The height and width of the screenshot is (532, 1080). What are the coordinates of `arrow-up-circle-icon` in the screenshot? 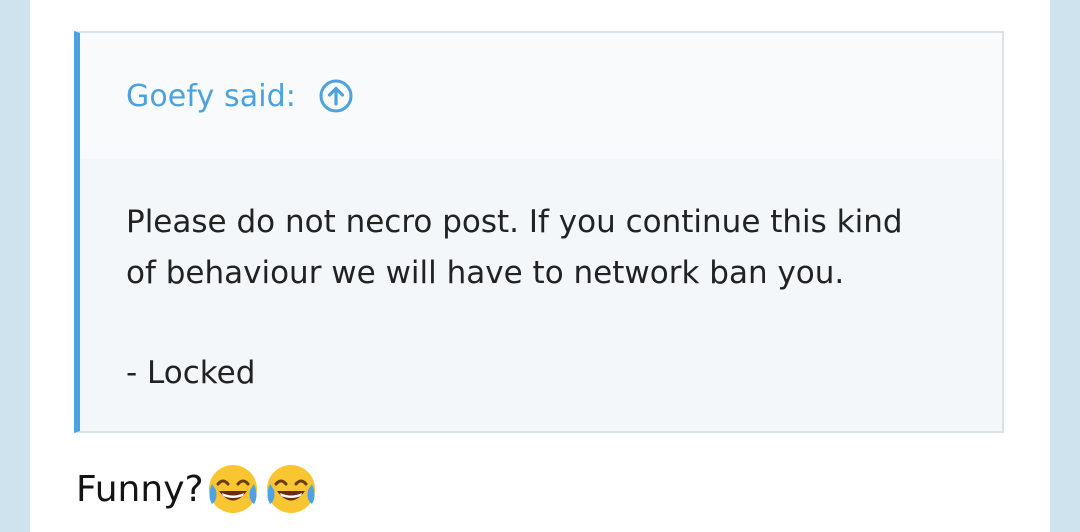 It's located at (336, 96).